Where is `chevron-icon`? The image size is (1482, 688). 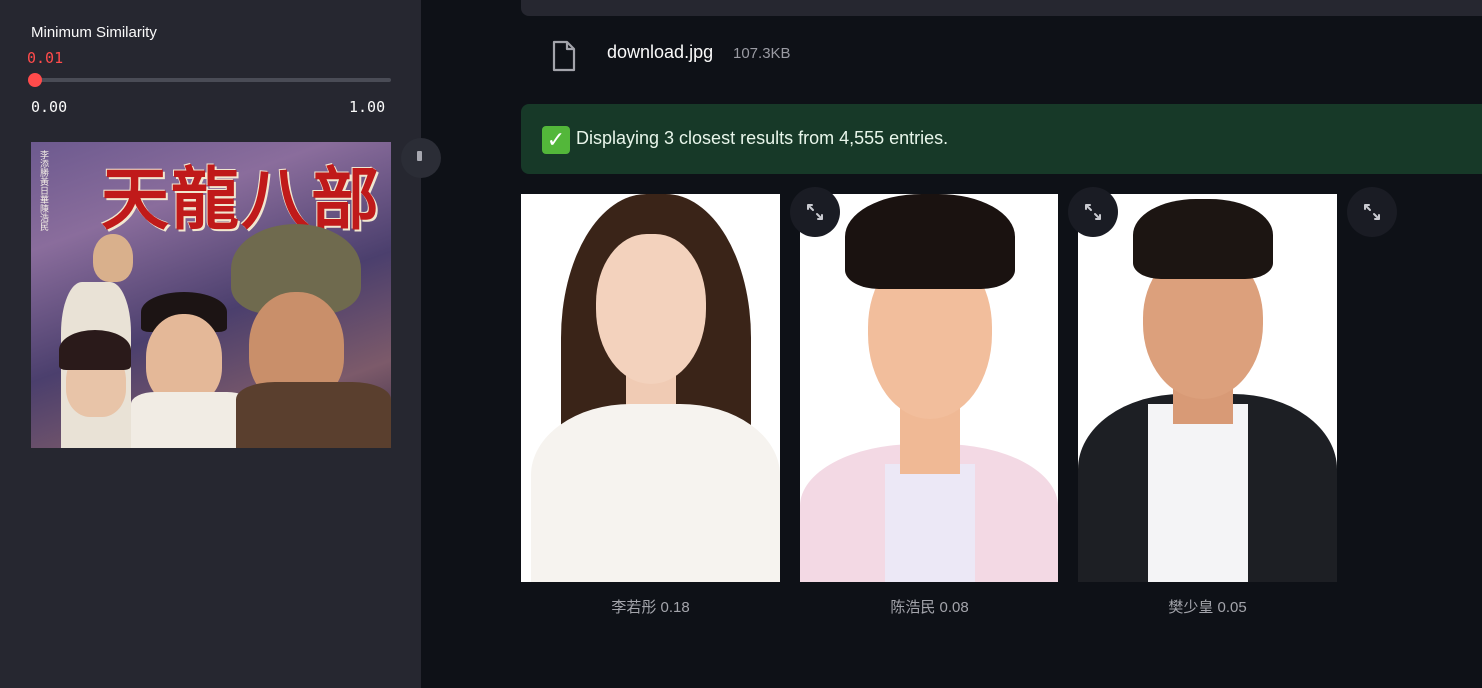
chevron-icon is located at coordinates (419, 156).